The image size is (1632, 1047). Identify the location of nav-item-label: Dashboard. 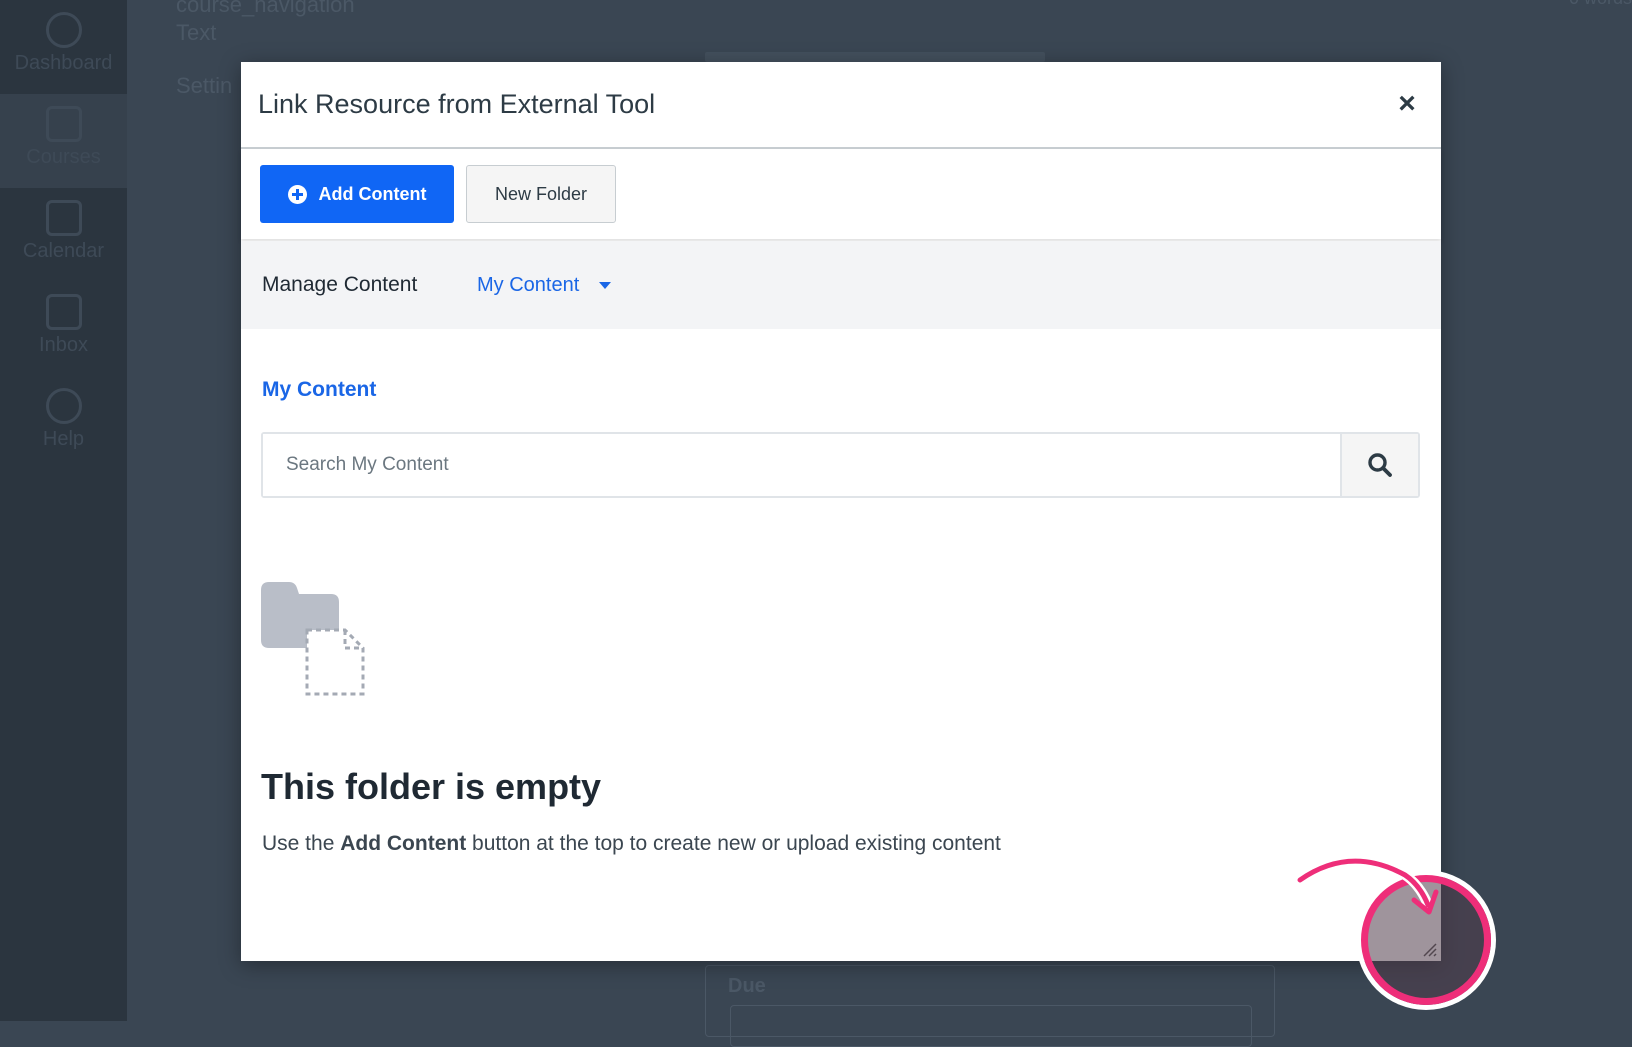
(63, 63).